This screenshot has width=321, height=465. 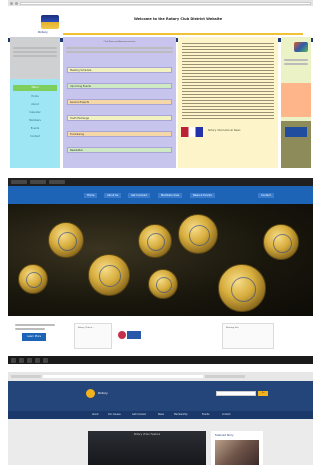 I want to click on menu-item: Membership, so click(x=181, y=415).